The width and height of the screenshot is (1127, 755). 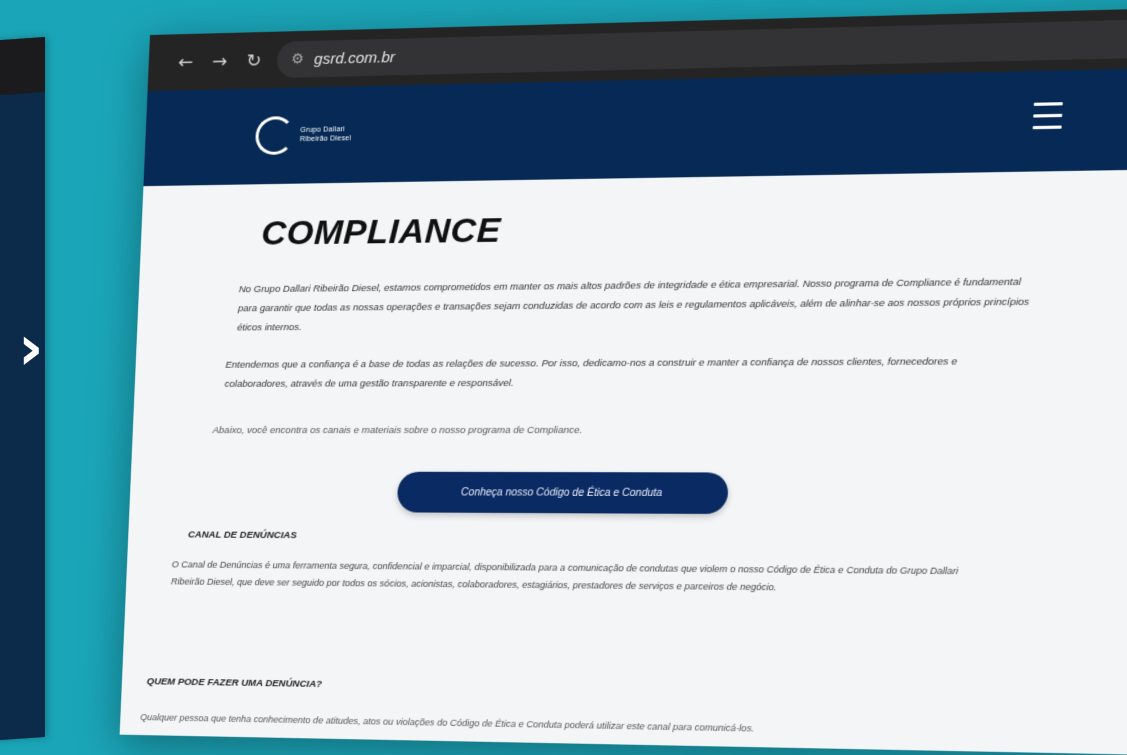 What do you see at coordinates (297, 59) in the screenshot?
I see `site-info-icon: ⚙` at bounding box center [297, 59].